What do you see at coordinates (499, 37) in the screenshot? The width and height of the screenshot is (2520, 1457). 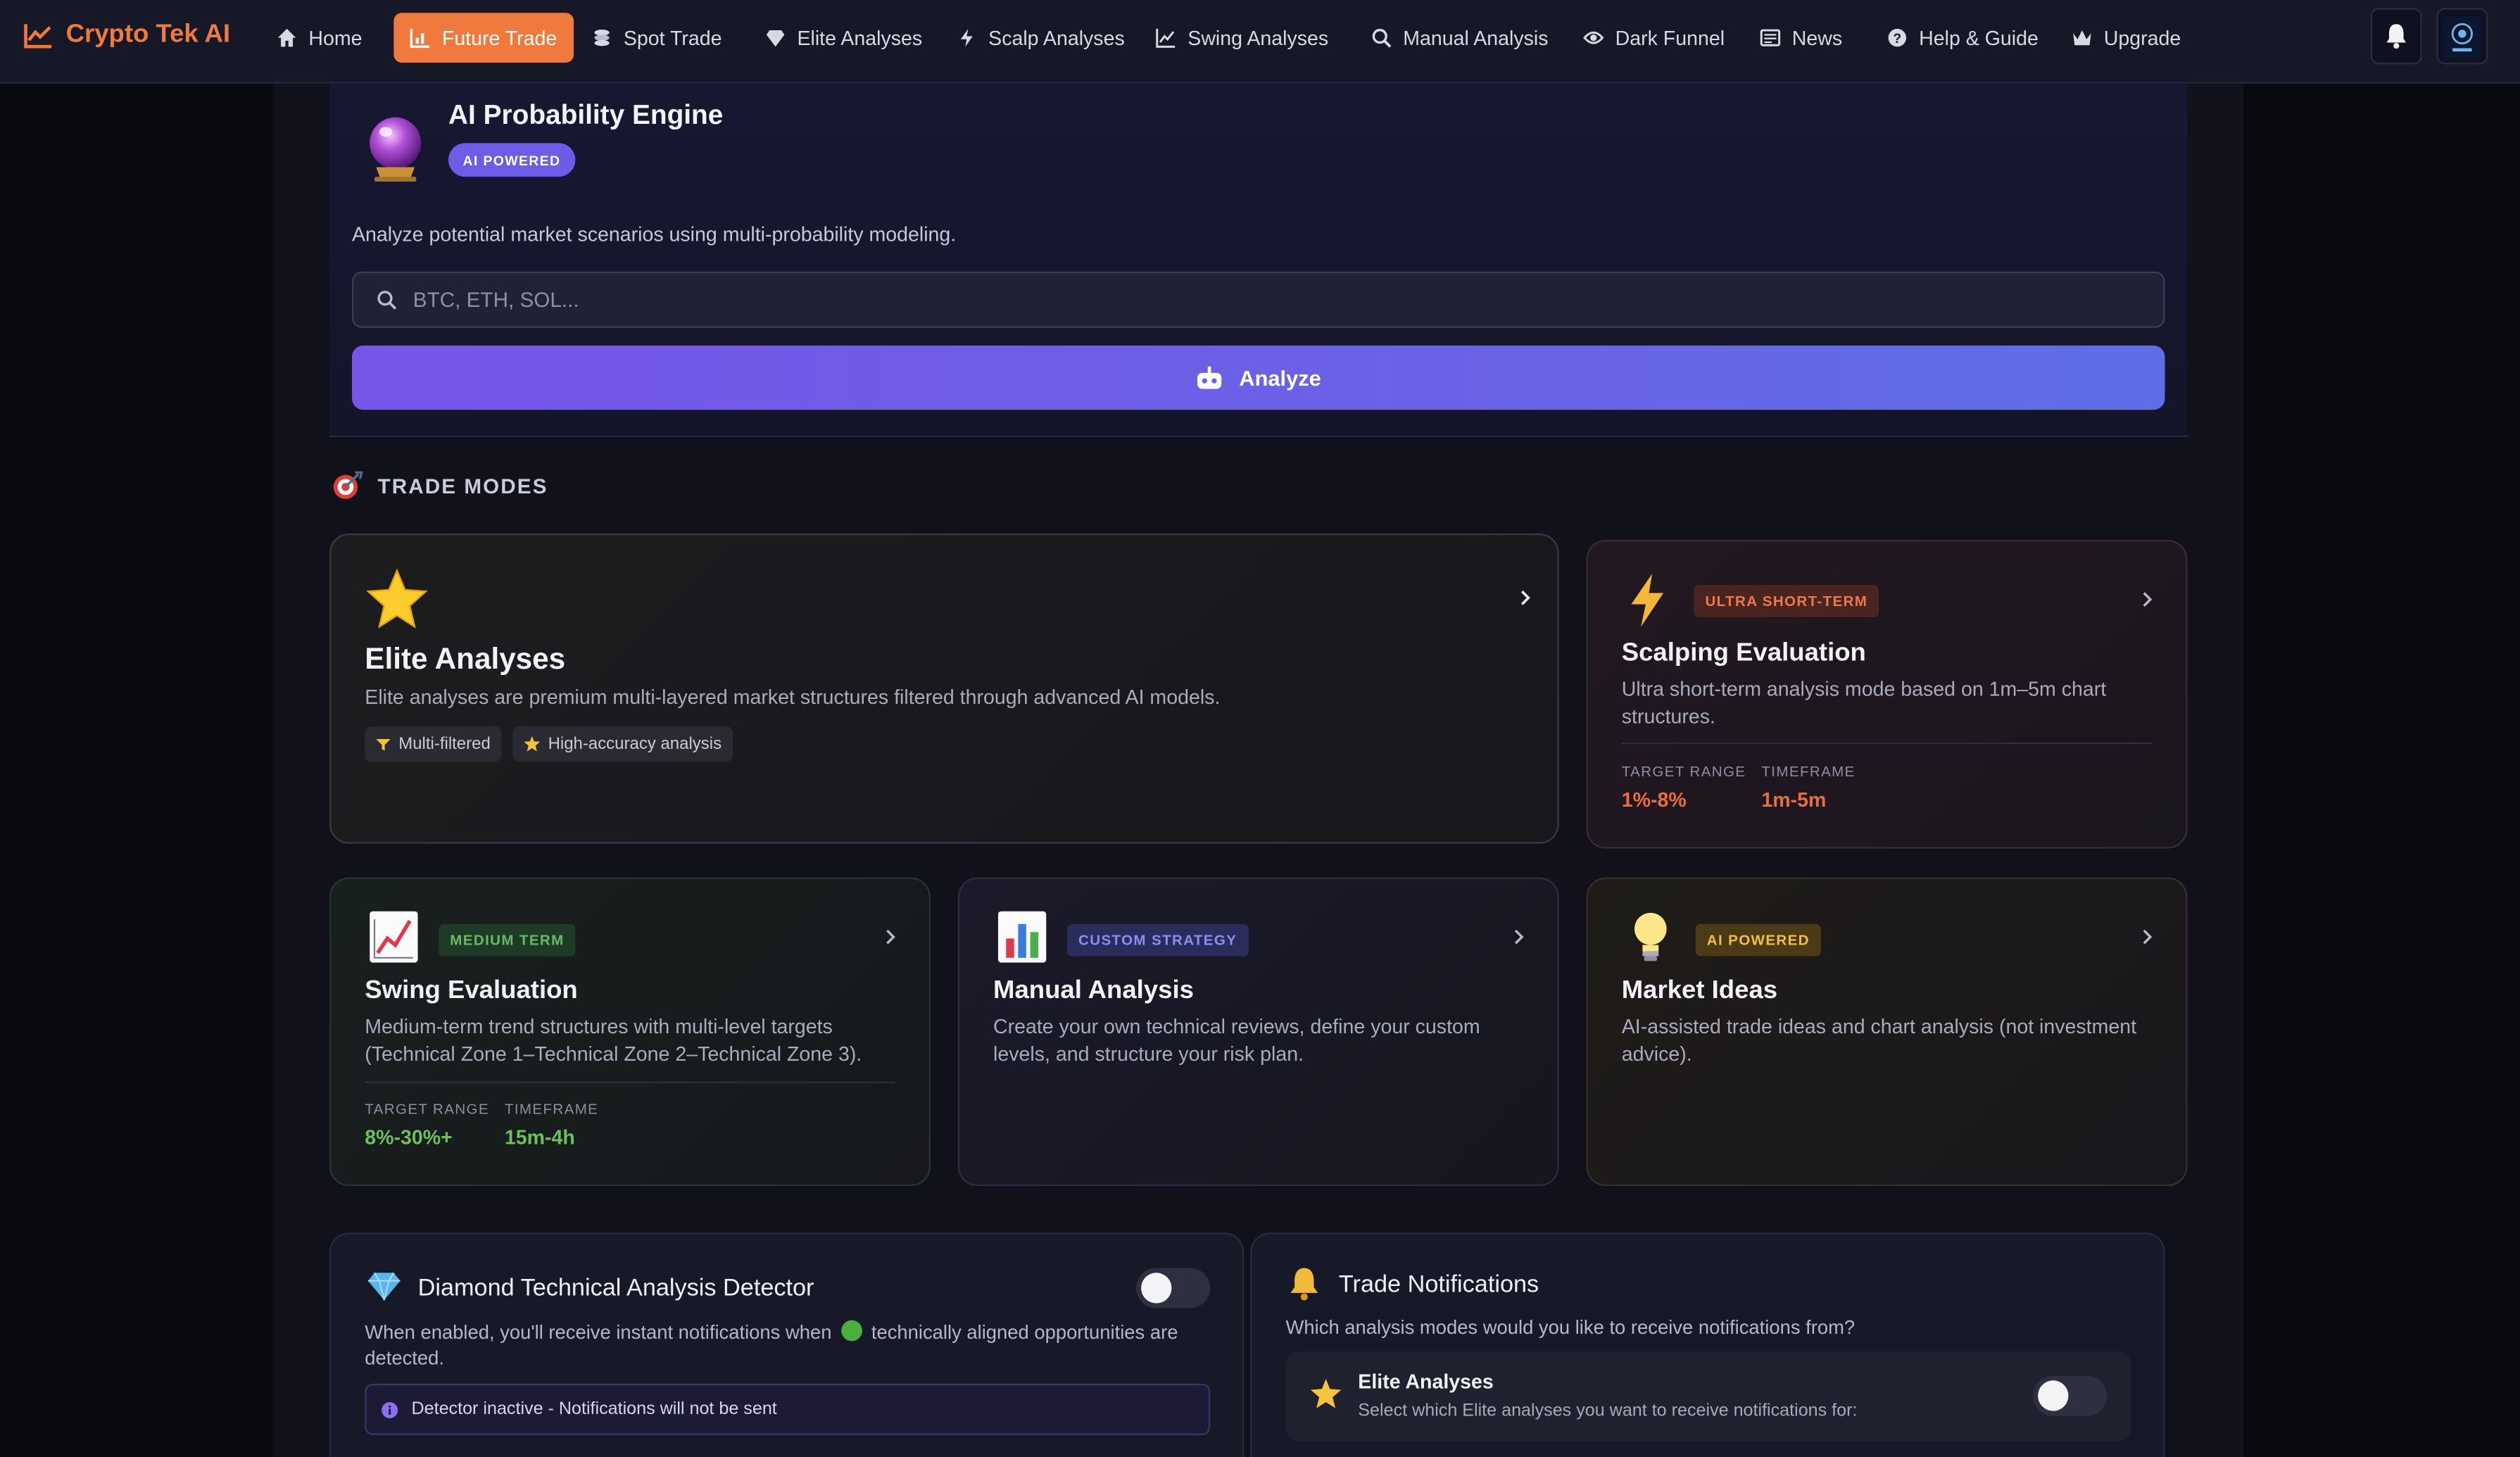 I see `nav-label: Future Trade` at bounding box center [499, 37].